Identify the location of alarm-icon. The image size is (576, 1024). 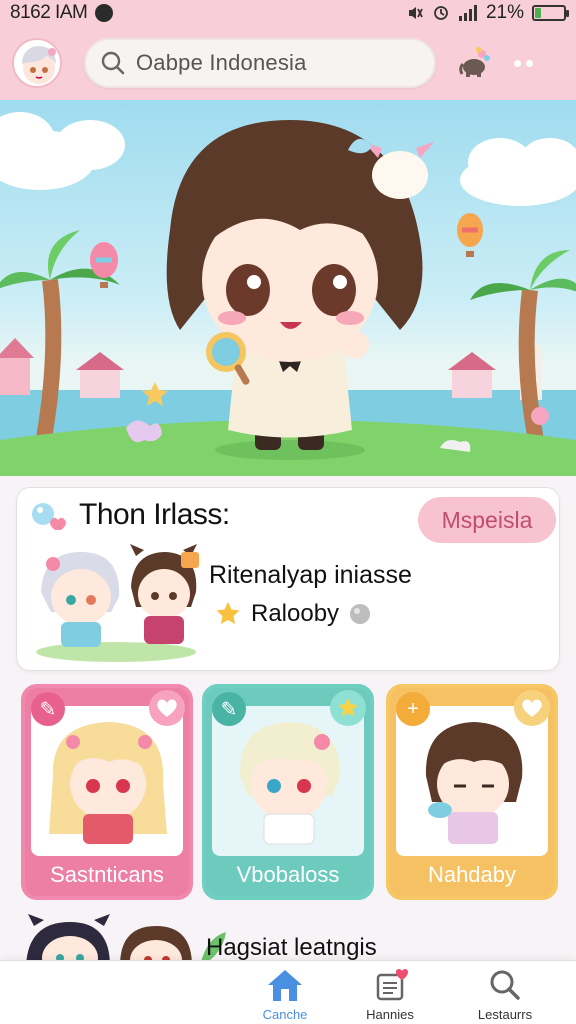
(441, 13).